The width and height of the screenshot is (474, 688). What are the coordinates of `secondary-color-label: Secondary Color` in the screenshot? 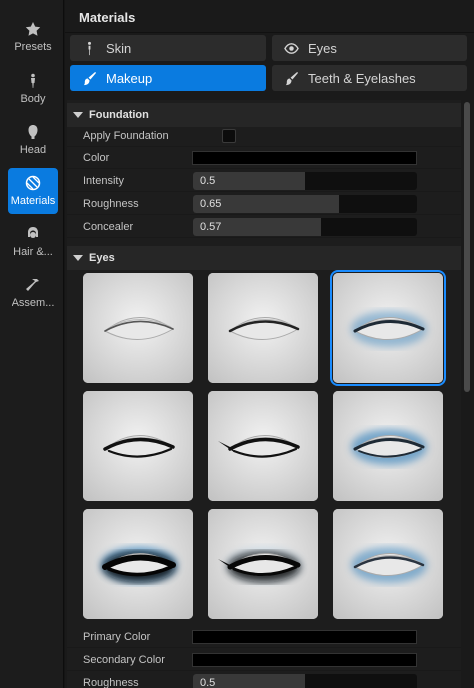 It's located at (124, 659).